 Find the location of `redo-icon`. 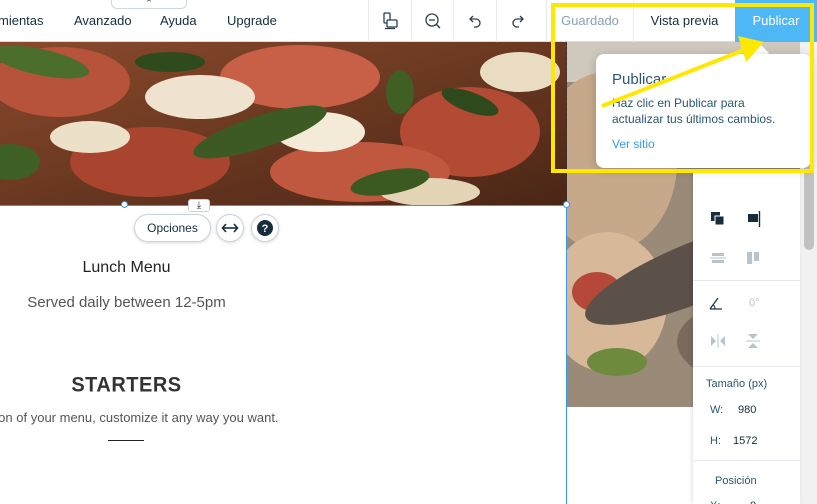

redo-icon is located at coordinates (517, 21).